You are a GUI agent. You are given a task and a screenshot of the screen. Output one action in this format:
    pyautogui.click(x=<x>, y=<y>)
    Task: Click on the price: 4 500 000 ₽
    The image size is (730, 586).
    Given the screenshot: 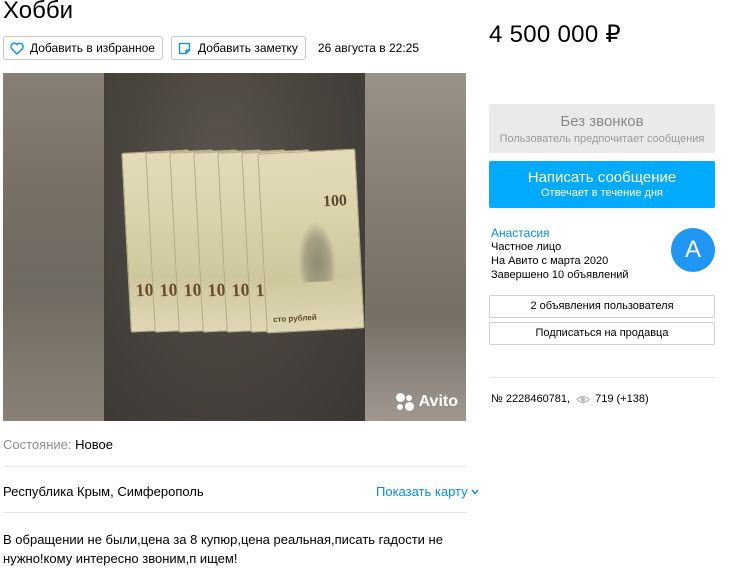 What is the action you would take?
    pyautogui.click(x=555, y=34)
    